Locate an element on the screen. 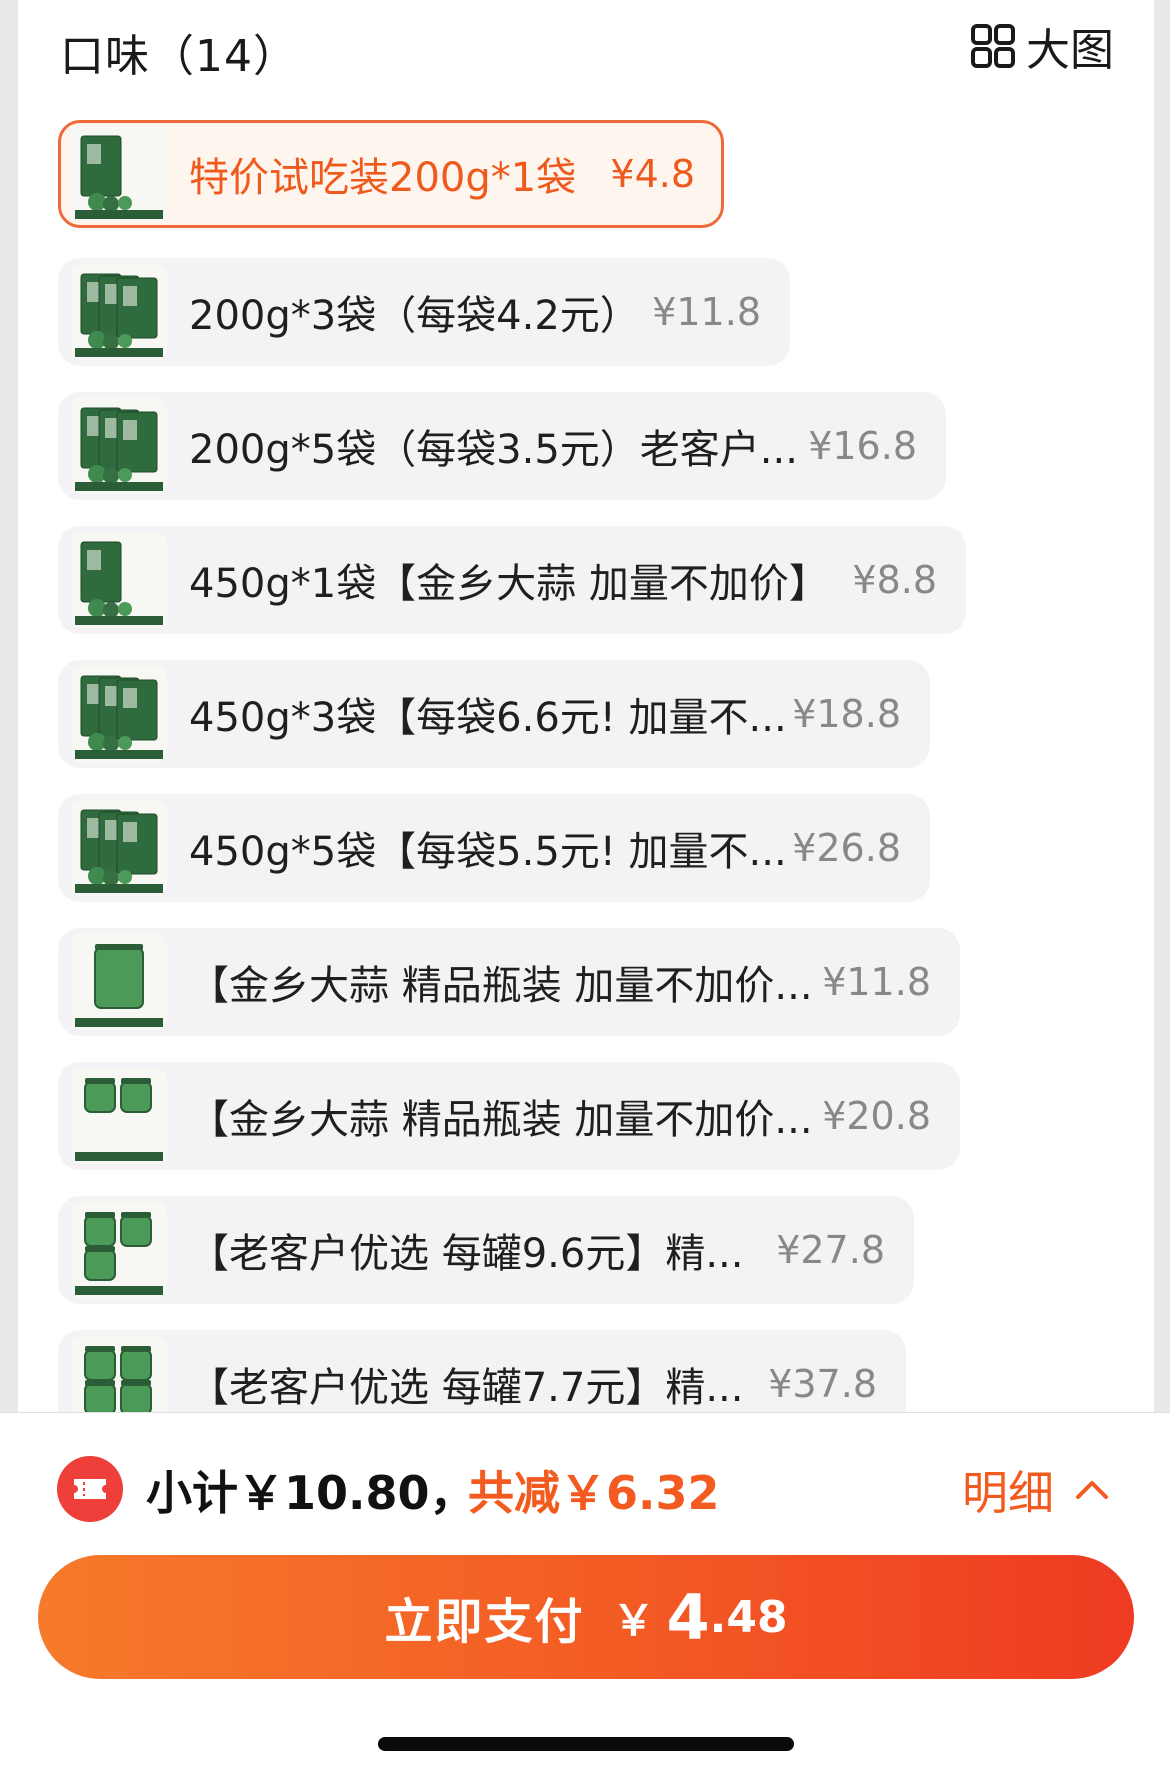 The width and height of the screenshot is (1170, 1778). sku-option: 【金乡大蒜 精品瓶装 加量不加价... ¥11.8 is located at coordinates (509, 982).